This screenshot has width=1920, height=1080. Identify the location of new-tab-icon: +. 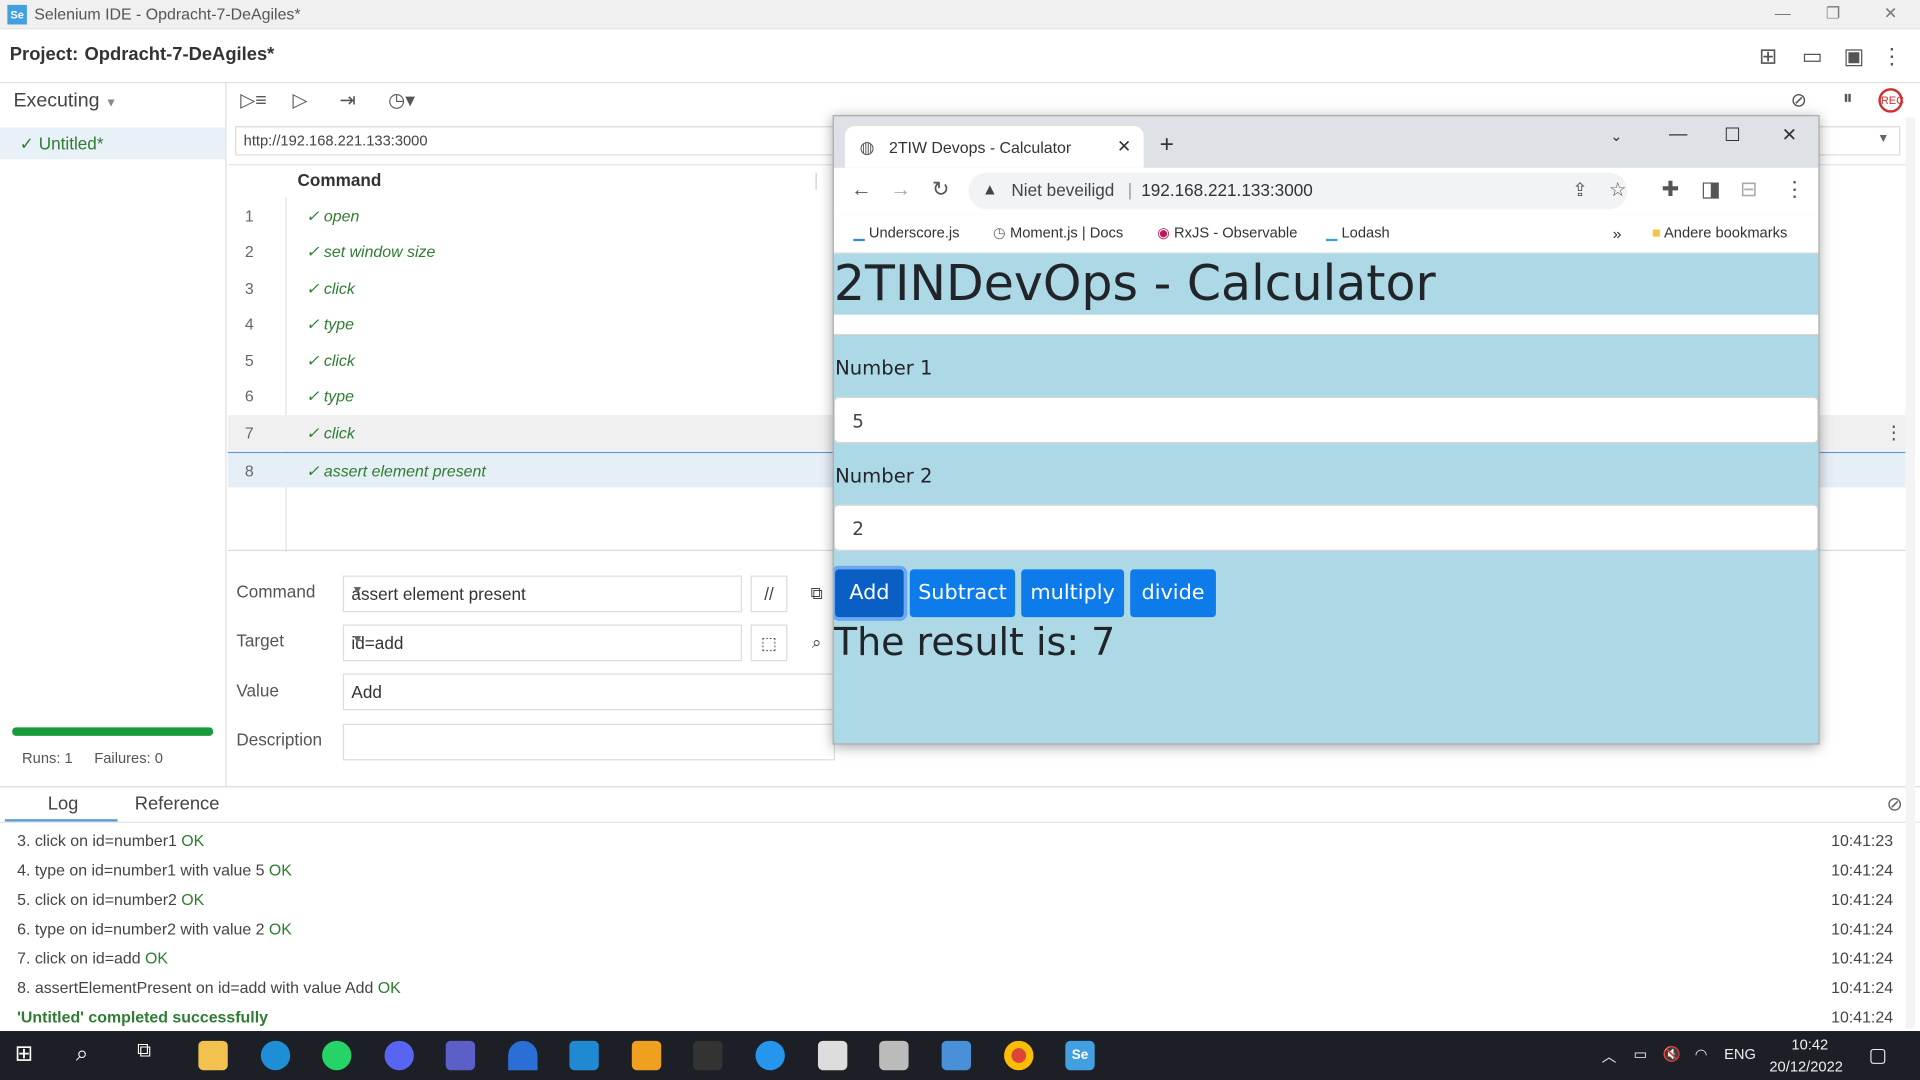
(1167, 145).